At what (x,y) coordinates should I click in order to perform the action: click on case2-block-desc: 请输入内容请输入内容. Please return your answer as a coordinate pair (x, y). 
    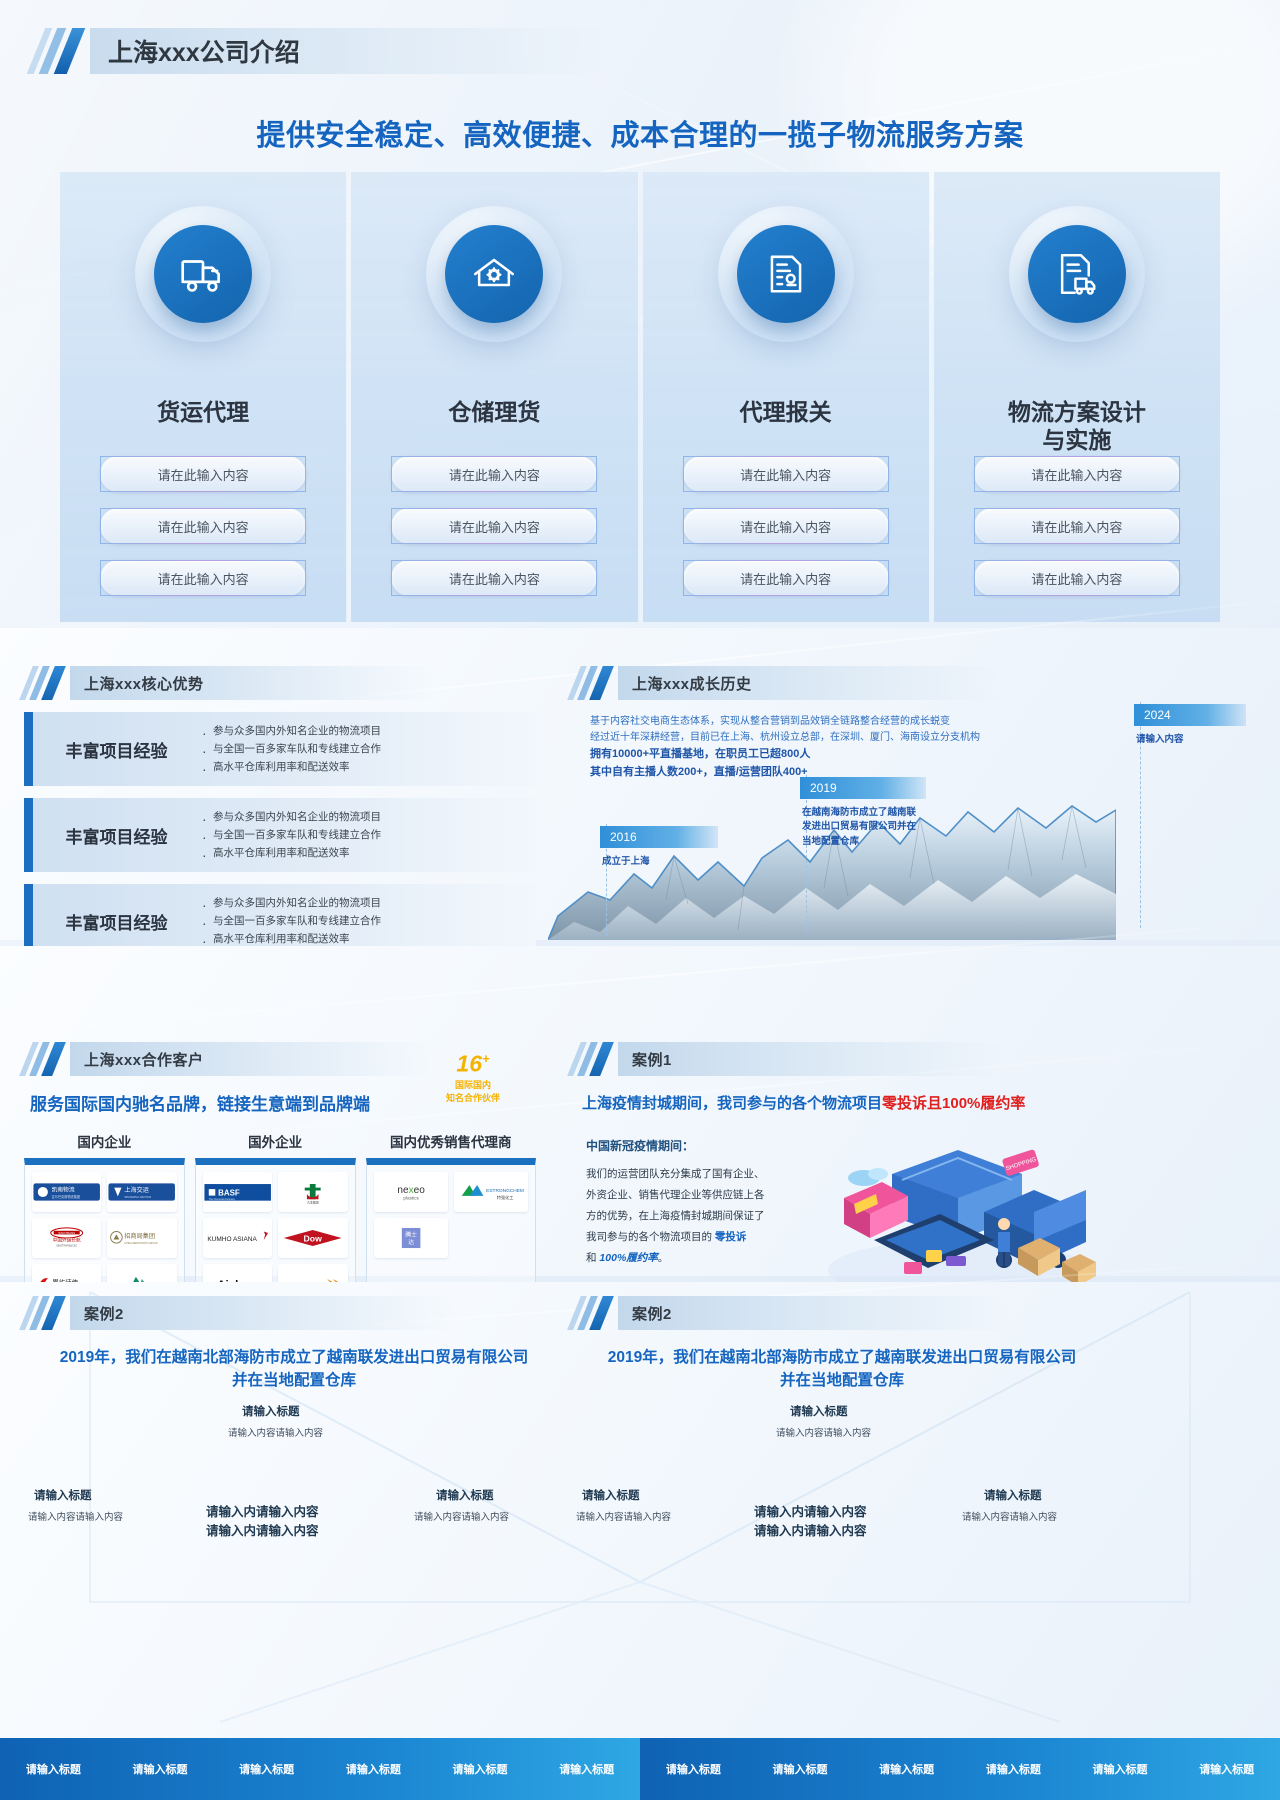
    Looking at the image, I should click on (76, 1517).